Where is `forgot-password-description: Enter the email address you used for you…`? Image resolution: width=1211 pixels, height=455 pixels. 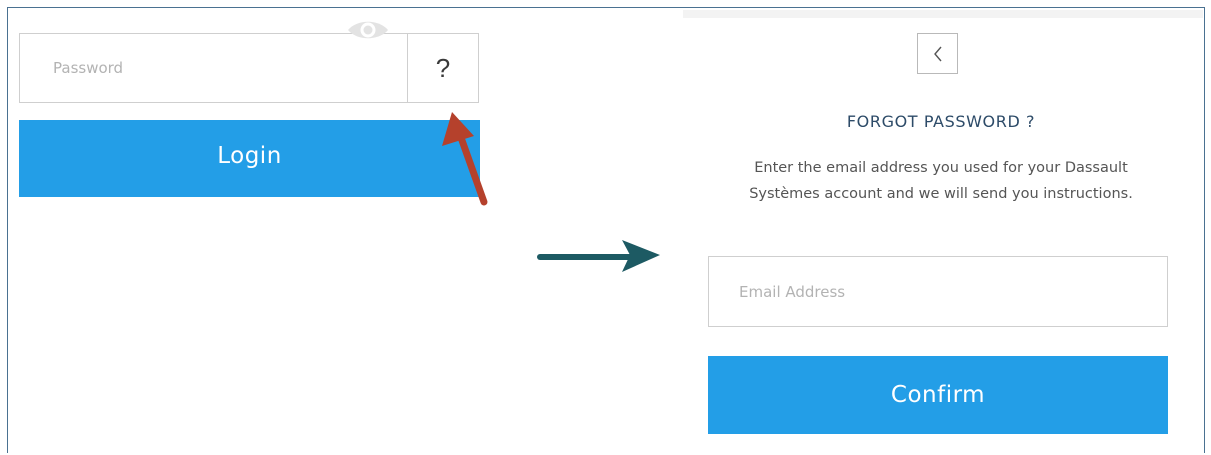 forgot-password-description: Enter the email address you used for you… is located at coordinates (941, 181).